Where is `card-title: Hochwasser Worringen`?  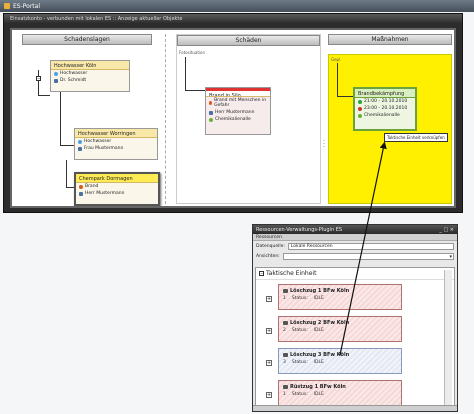
card-title: Hochwasser Worringen is located at coordinates (116, 133).